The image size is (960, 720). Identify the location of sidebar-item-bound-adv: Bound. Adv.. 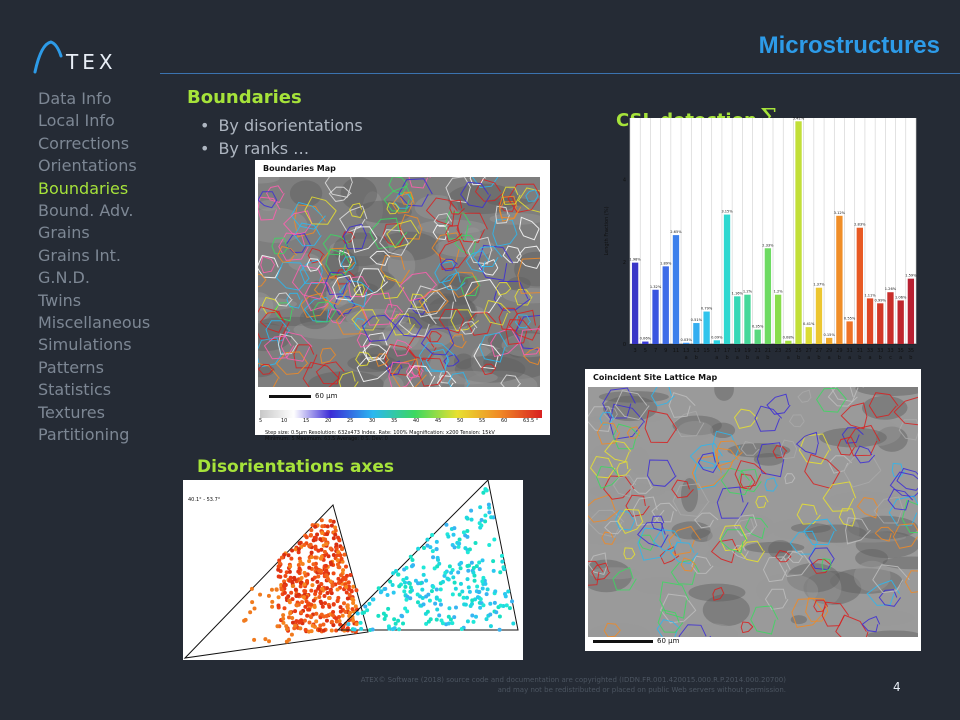
(94, 211).